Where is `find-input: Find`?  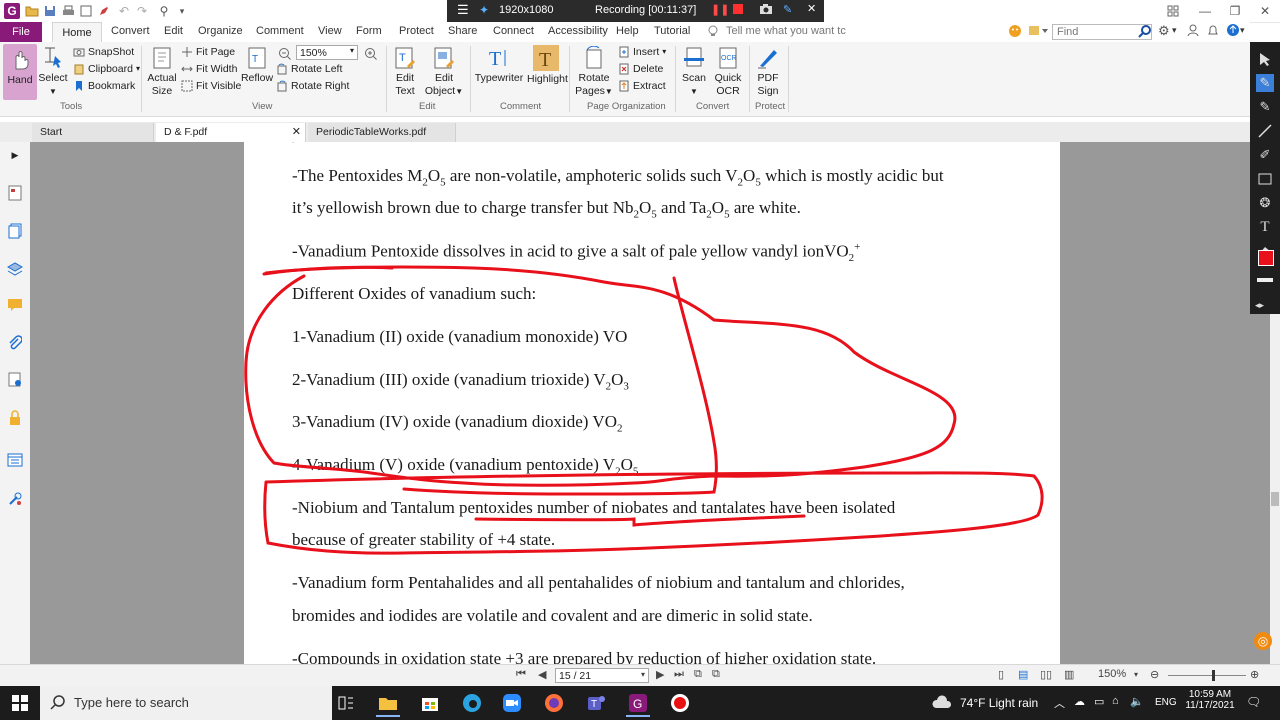
find-input: Find is located at coordinates (1102, 32).